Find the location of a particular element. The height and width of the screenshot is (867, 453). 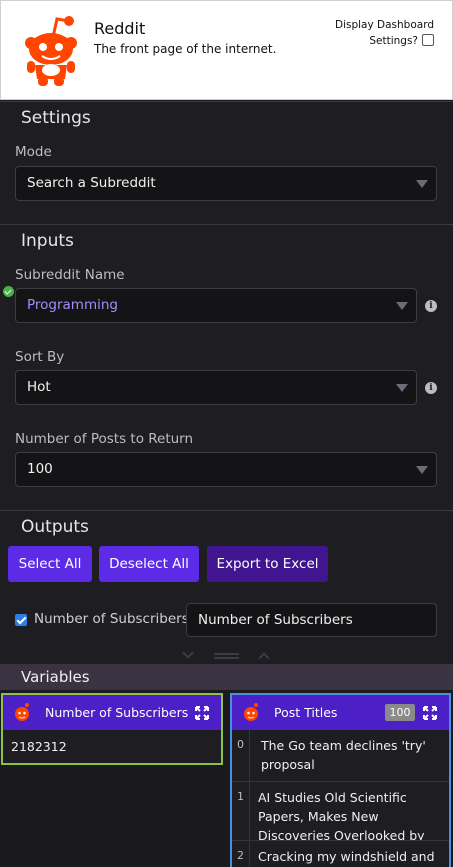

select-all-button: Select All is located at coordinates (50, 564).